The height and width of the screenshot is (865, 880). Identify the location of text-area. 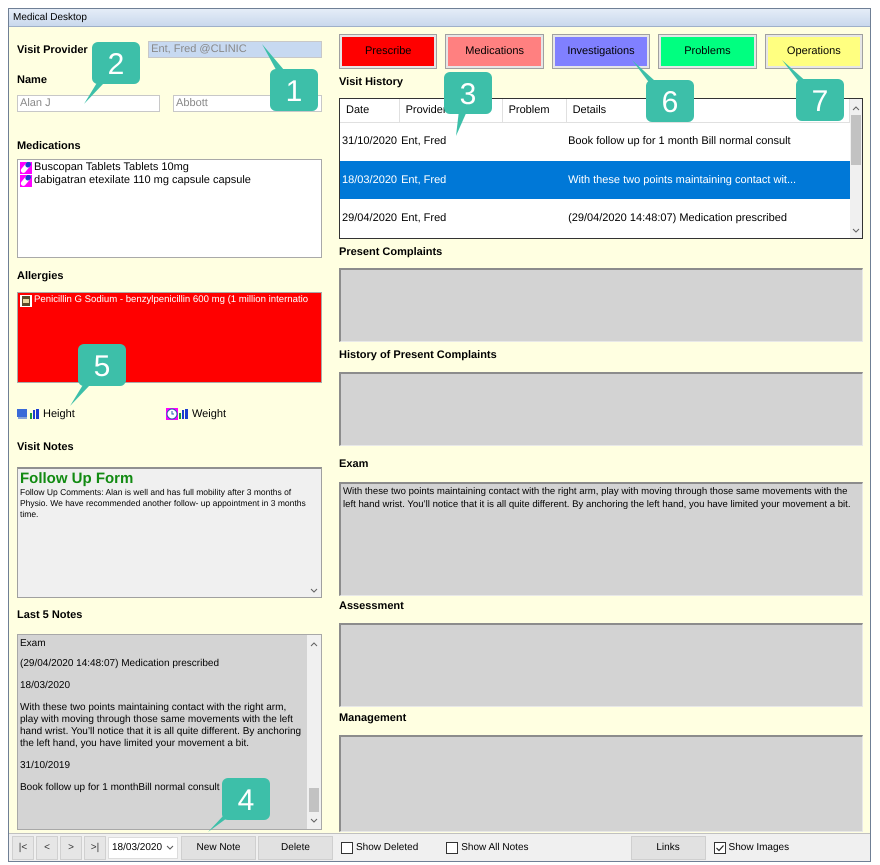
(601, 539).